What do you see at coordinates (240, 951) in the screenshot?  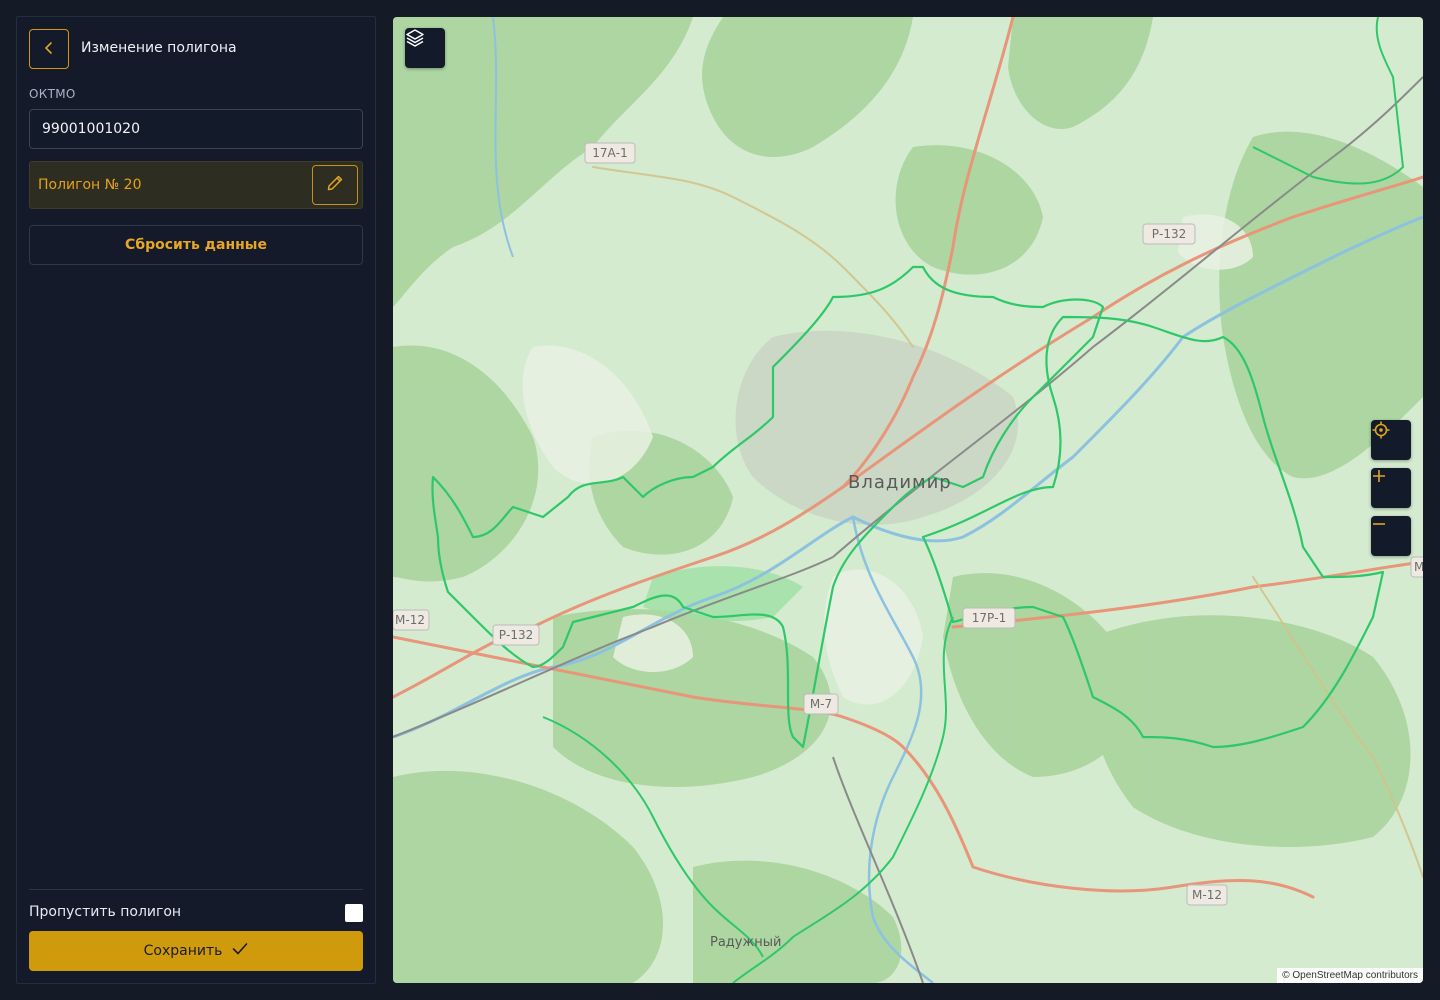 I see `check-icon` at bounding box center [240, 951].